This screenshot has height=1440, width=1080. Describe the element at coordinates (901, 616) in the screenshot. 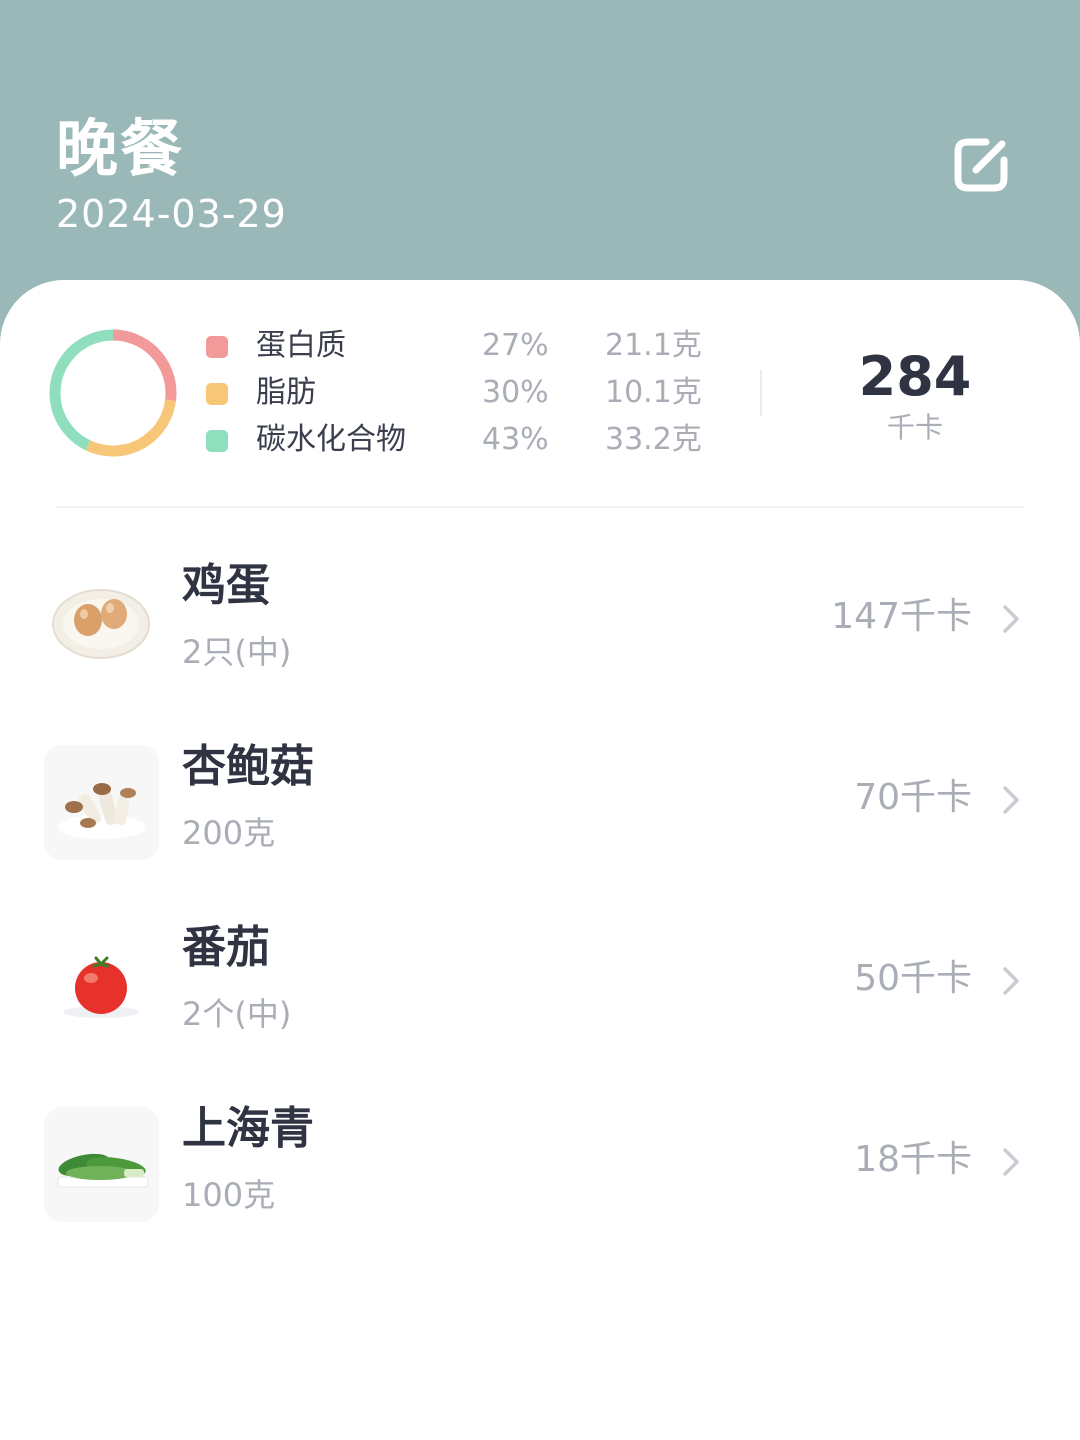

I see `food-calories: 147千卡` at that location.